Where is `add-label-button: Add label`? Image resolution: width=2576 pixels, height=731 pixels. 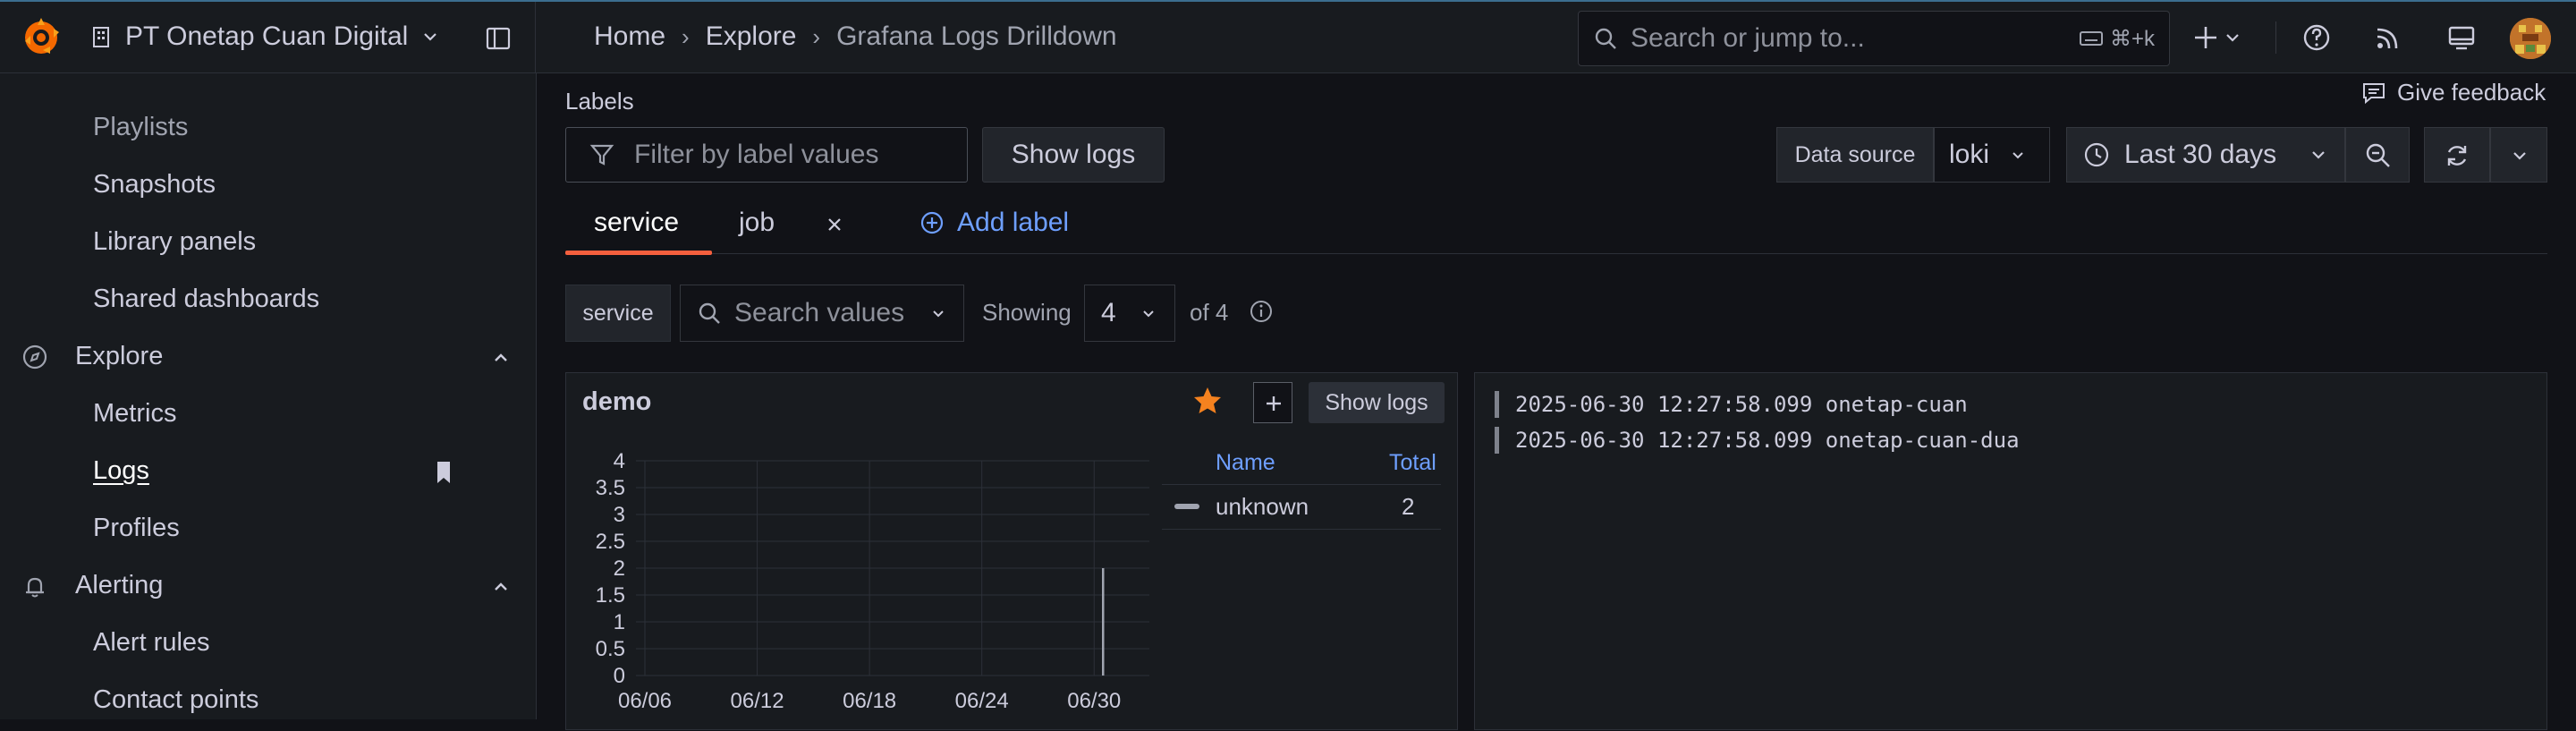 add-label-button: Add label is located at coordinates (994, 223).